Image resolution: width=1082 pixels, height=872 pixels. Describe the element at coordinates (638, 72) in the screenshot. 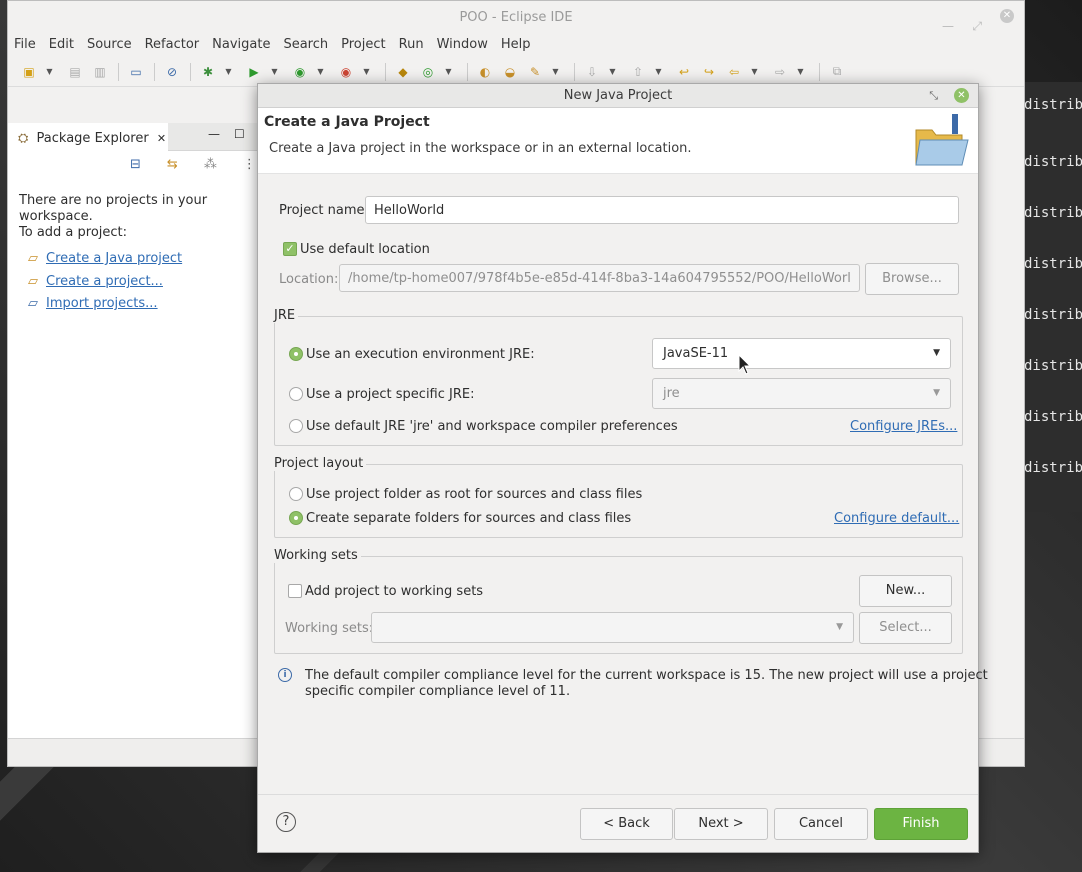

I see `prev-annotation-icon: ⇧` at that location.